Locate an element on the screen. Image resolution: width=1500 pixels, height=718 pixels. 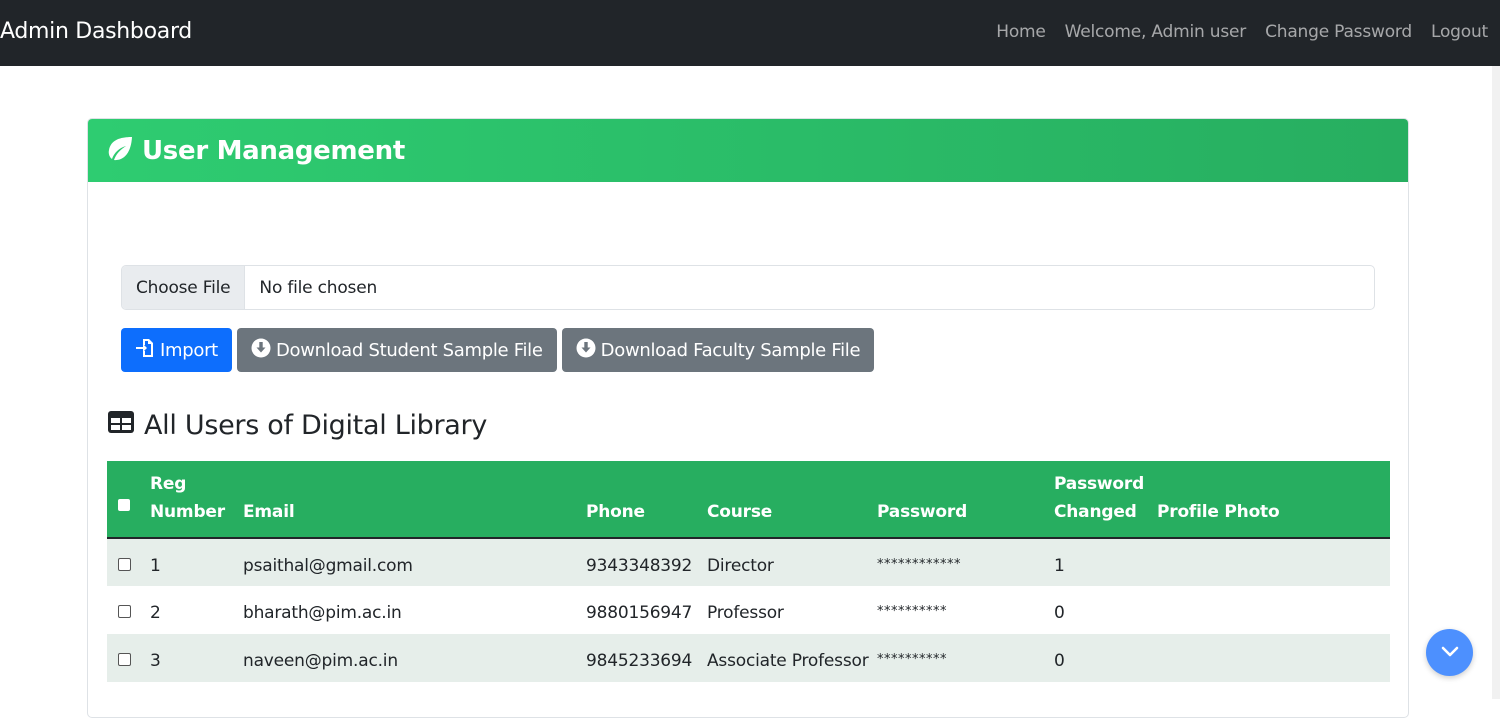
cell-password-changed: 1 is located at coordinates (1059, 566).